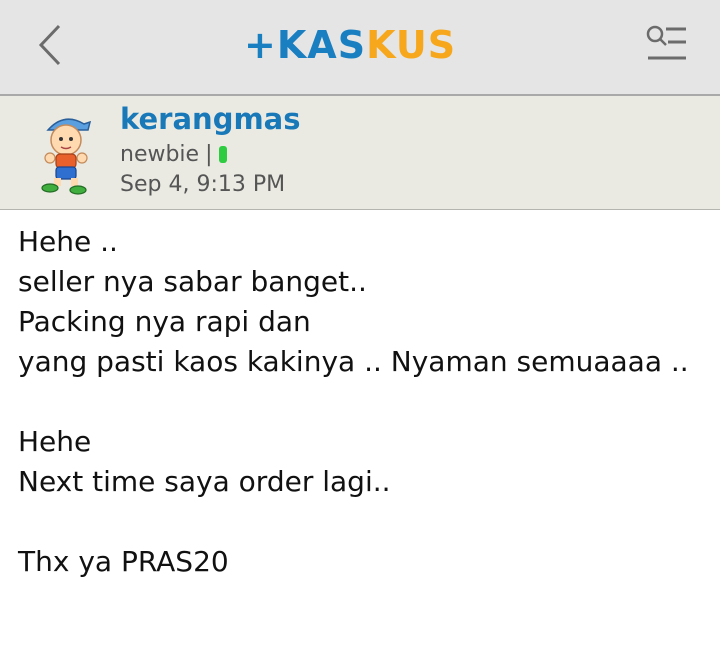 Image resolution: width=720 pixels, height=660 pixels. I want to click on top-app-bar: + KAS KUS, so click(360, 48).